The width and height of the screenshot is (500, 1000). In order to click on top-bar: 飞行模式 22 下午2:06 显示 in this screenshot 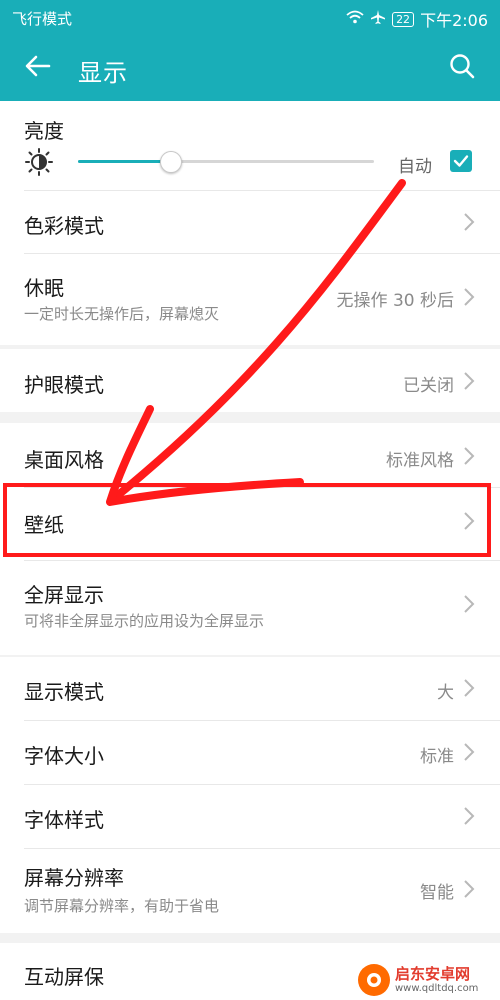, I will do `click(250, 50)`.